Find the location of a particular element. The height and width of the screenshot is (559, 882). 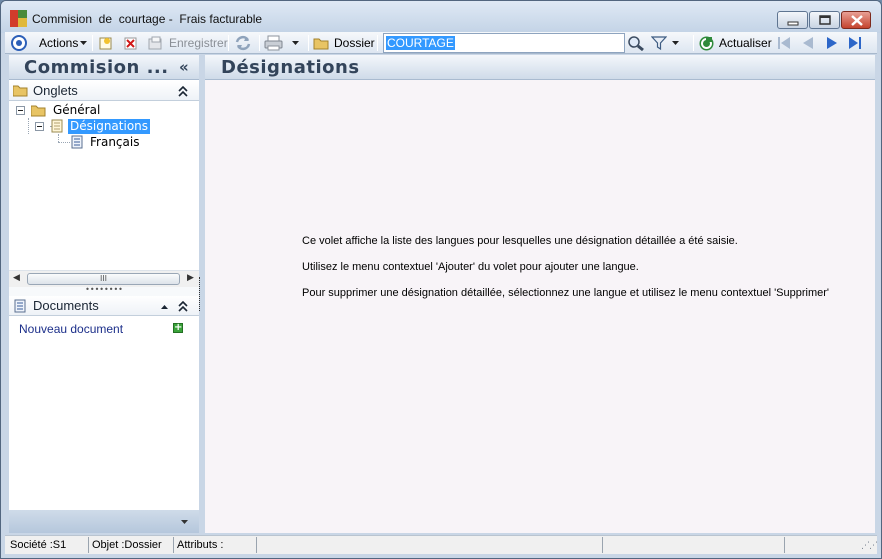

tabs-section-header: Onglets is located at coordinates (104, 91).